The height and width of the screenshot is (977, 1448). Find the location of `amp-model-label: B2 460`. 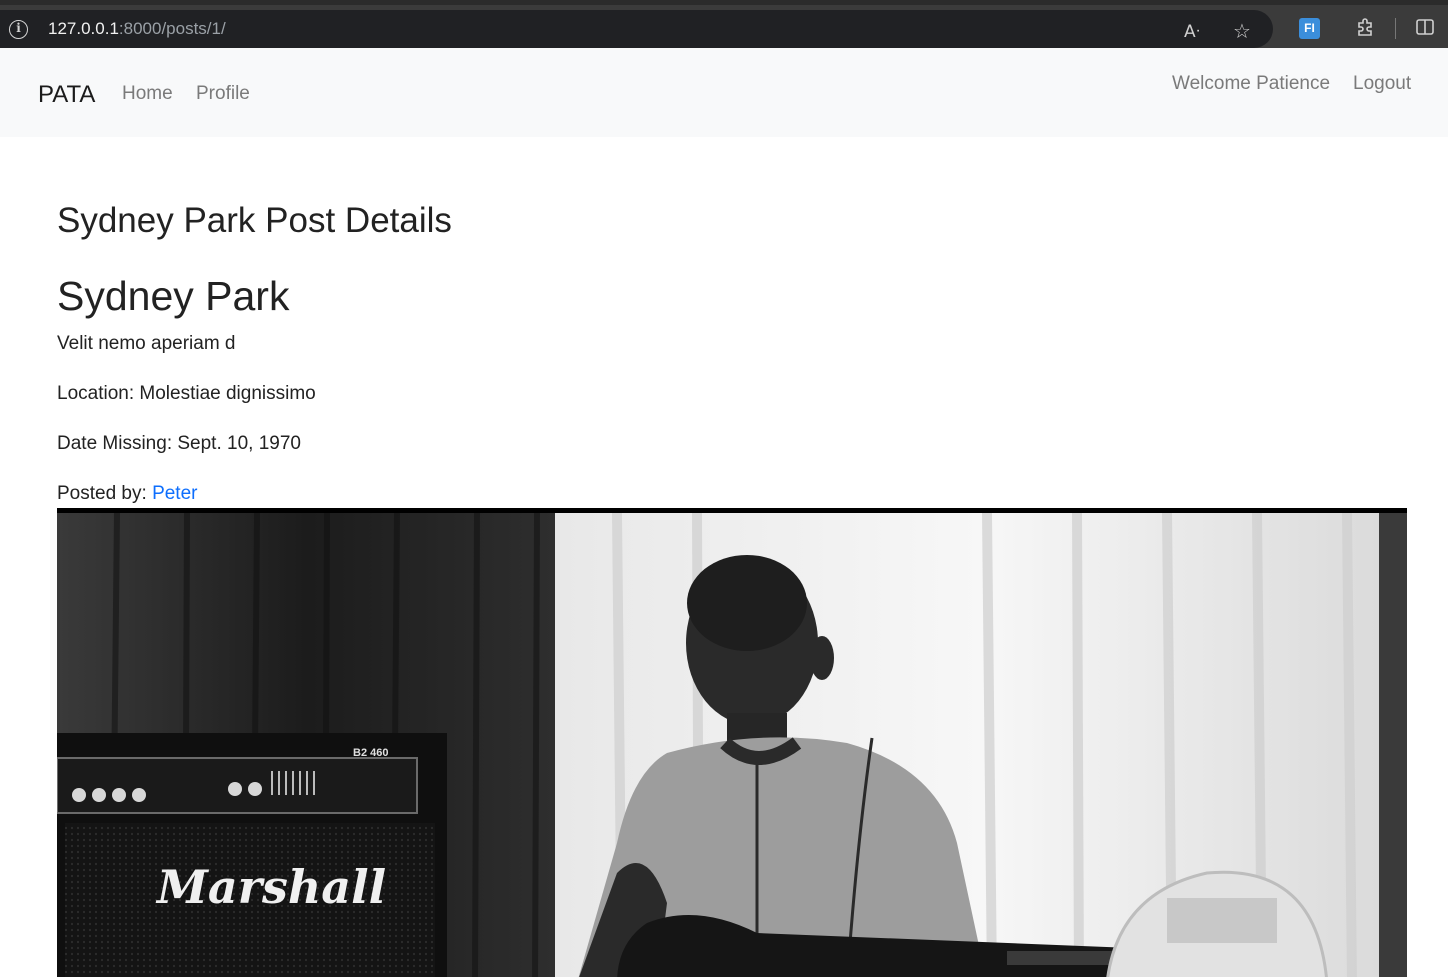

amp-model-label: B2 460 is located at coordinates (370, 753).